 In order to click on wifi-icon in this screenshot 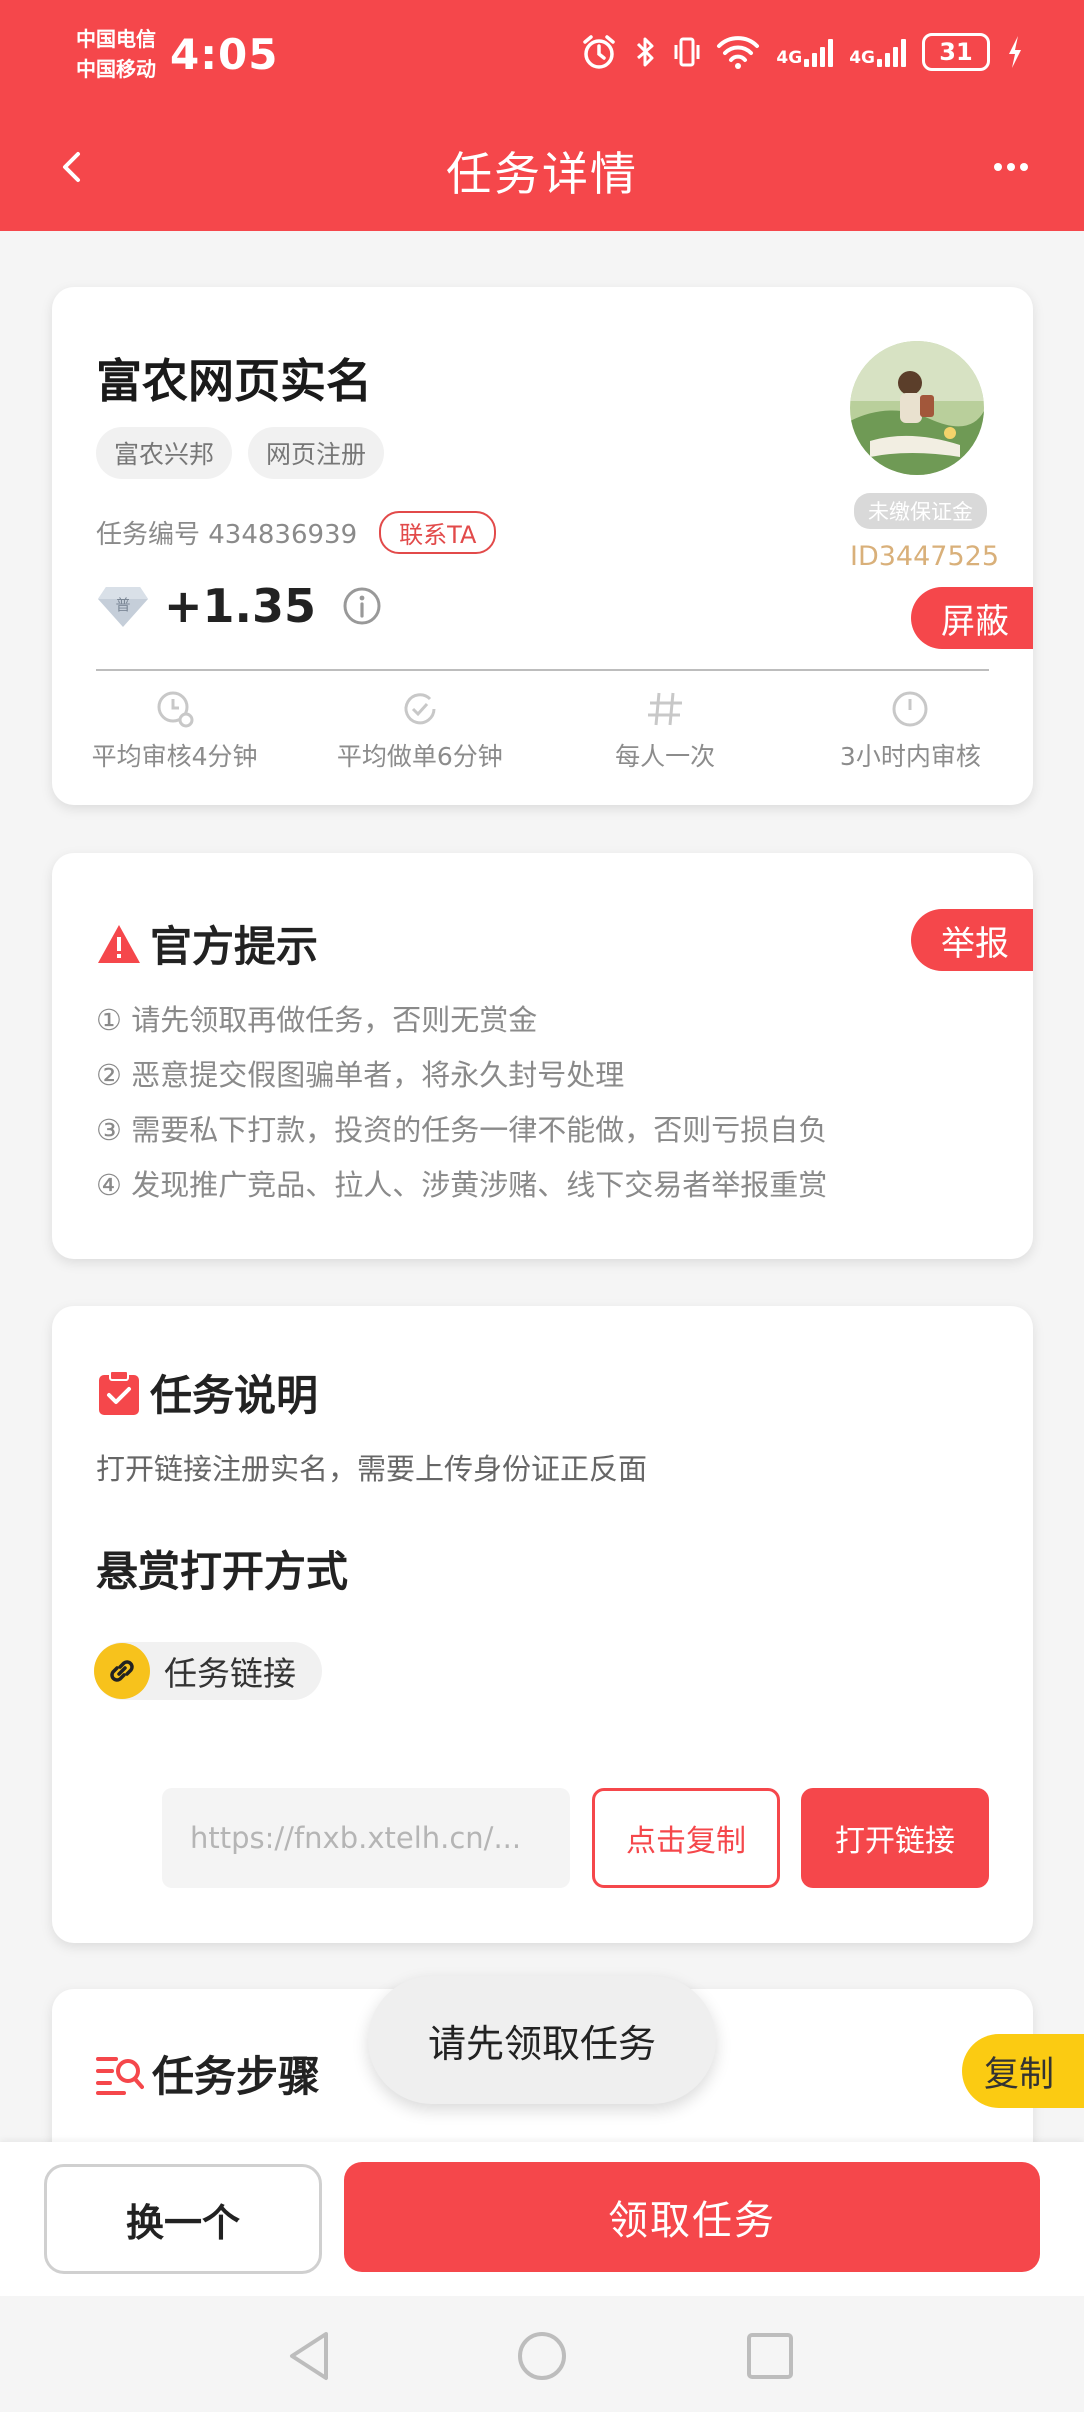, I will do `click(738, 52)`.